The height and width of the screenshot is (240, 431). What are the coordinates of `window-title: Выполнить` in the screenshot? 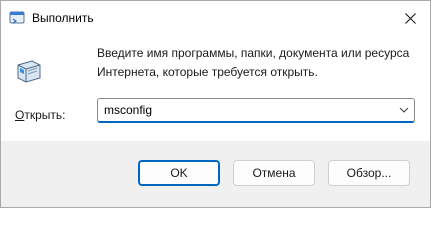 It's located at (63, 18).